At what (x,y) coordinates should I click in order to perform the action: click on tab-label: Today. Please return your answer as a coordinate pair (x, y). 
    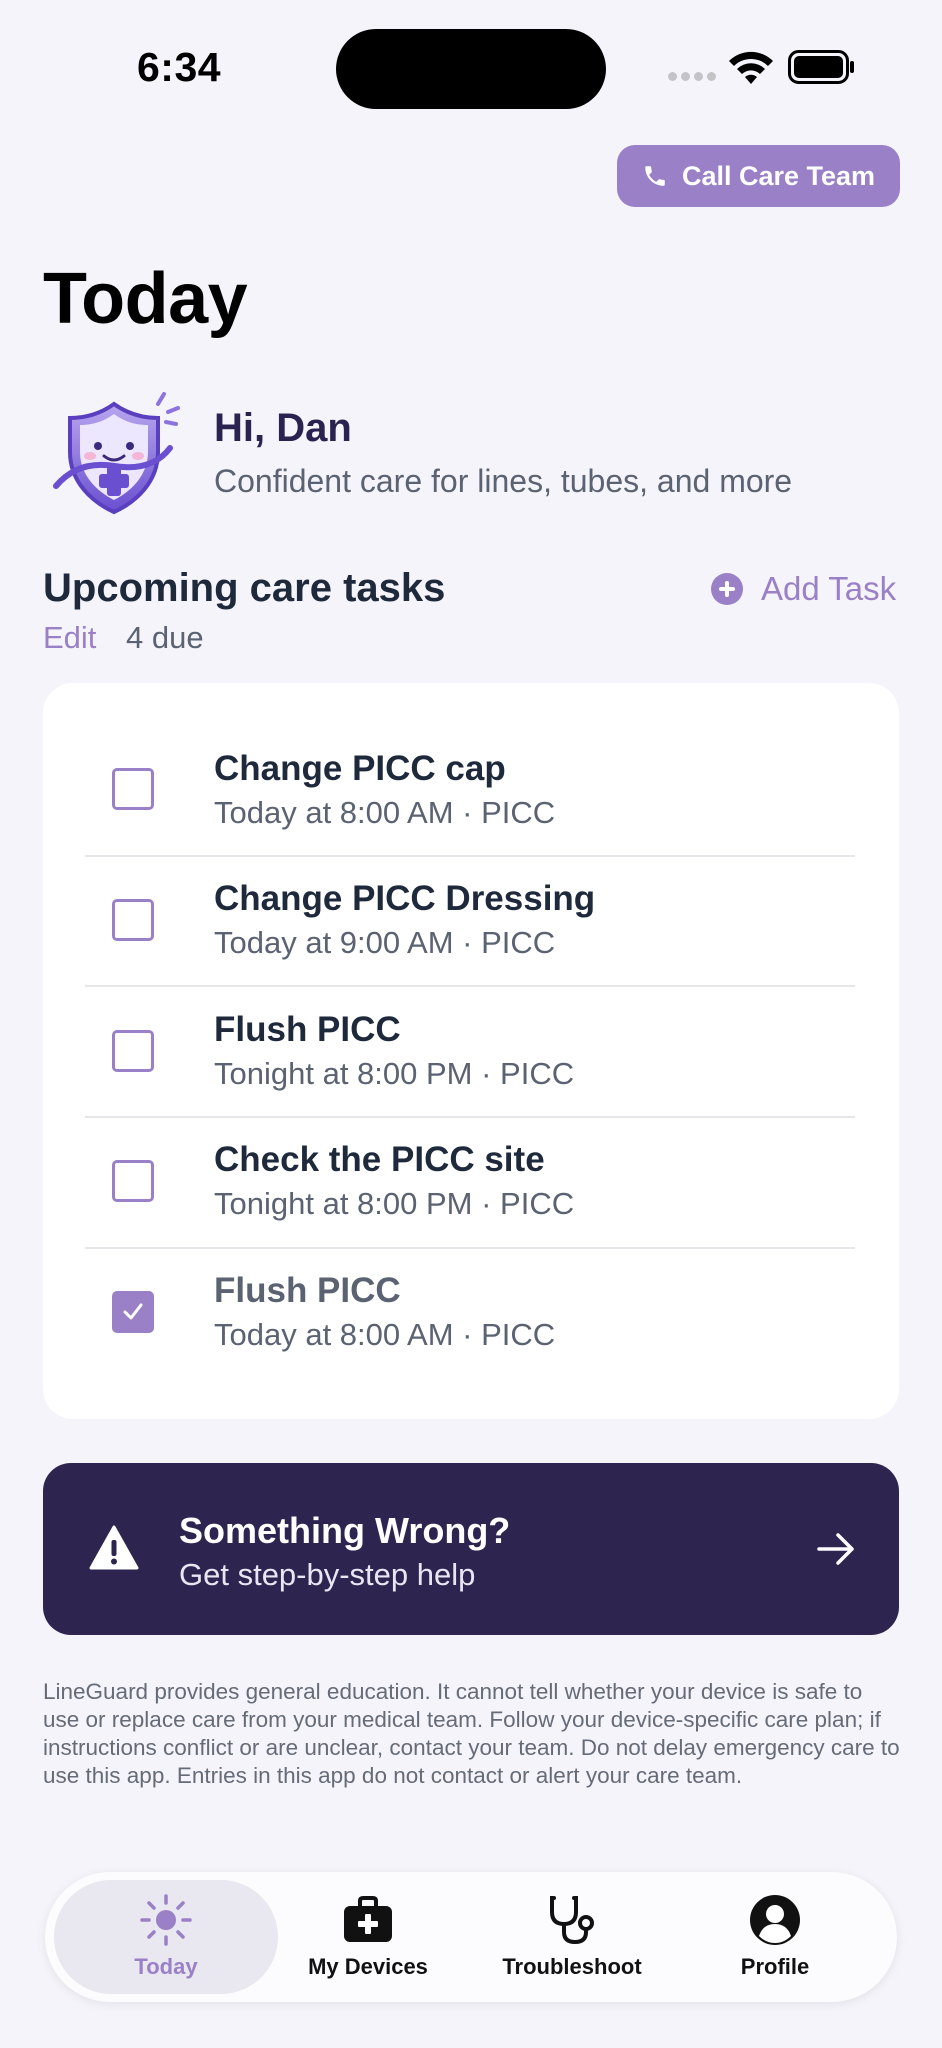
    Looking at the image, I should click on (166, 1966).